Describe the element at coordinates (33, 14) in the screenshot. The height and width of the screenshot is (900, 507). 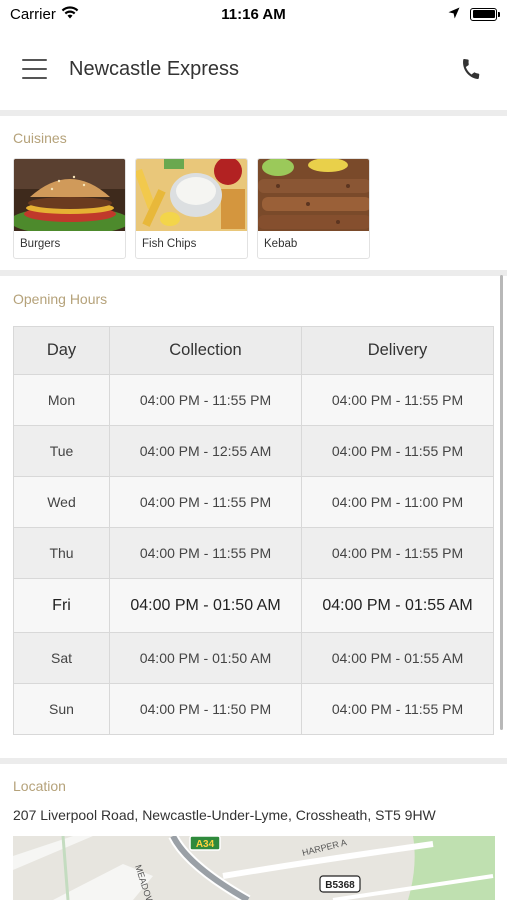
I see `carrier-label: Carrier` at that location.